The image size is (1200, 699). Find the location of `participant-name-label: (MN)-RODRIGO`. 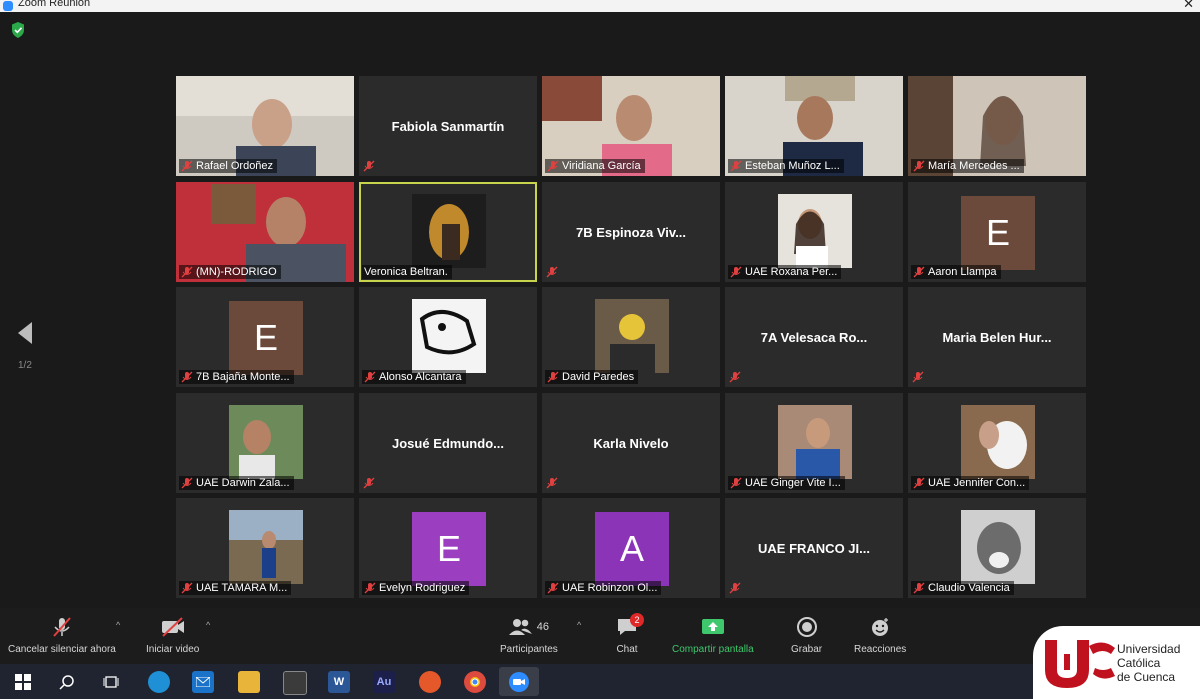

participant-name-label: (MN)-RODRIGO is located at coordinates (230, 271).